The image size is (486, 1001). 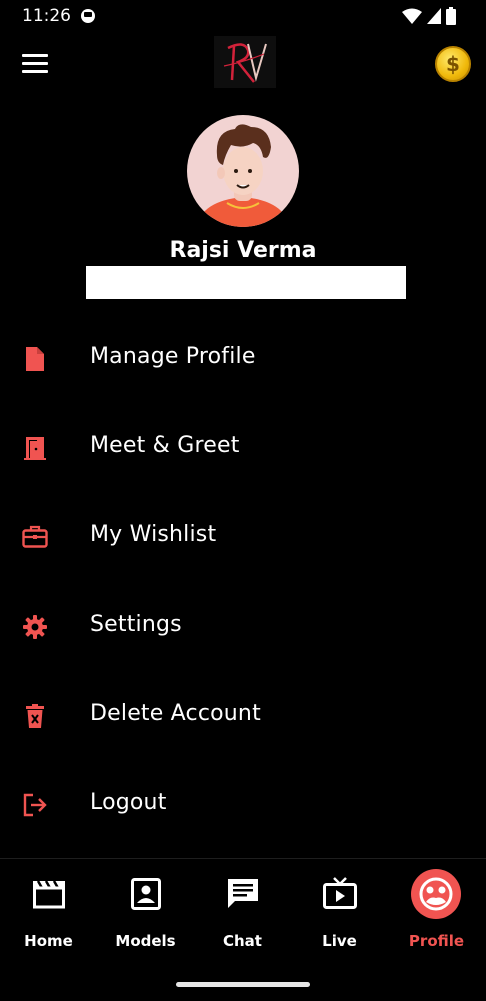 I want to click on battery-icon, so click(x=451, y=16).